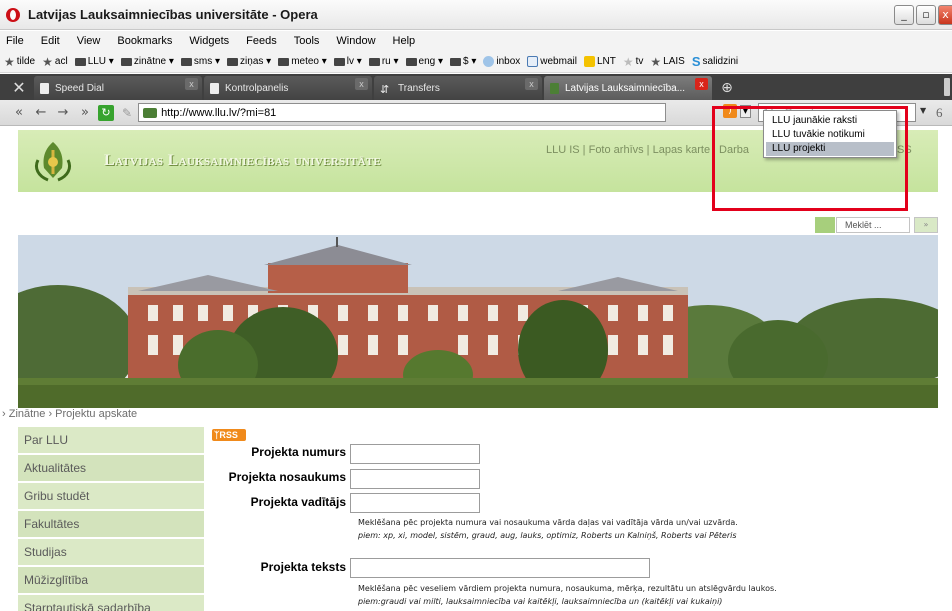 The image size is (952, 611). What do you see at coordinates (41, 112) in the screenshot?
I see `back-icon: ←` at bounding box center [41, 112].